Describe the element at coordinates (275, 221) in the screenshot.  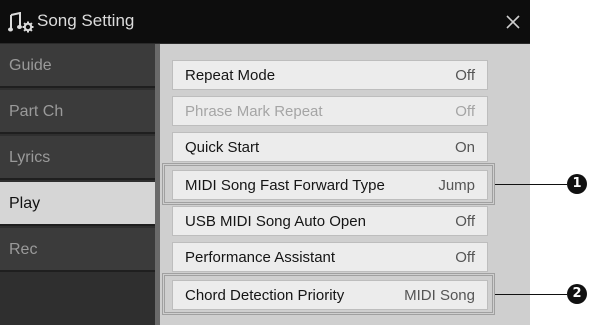
I see `setting-label: USB MIDI Song Auto Open` at that location.